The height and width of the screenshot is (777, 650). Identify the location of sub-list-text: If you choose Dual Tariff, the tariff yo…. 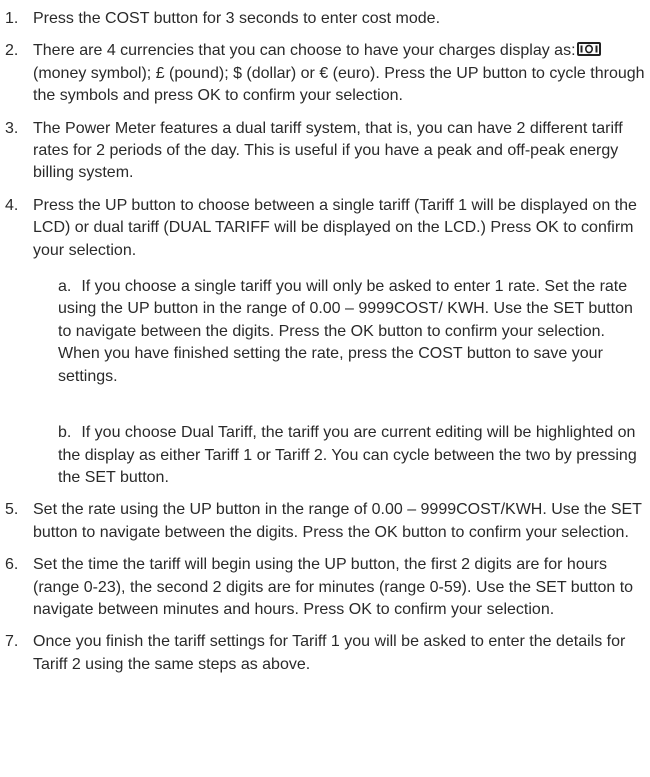
(347, 455).